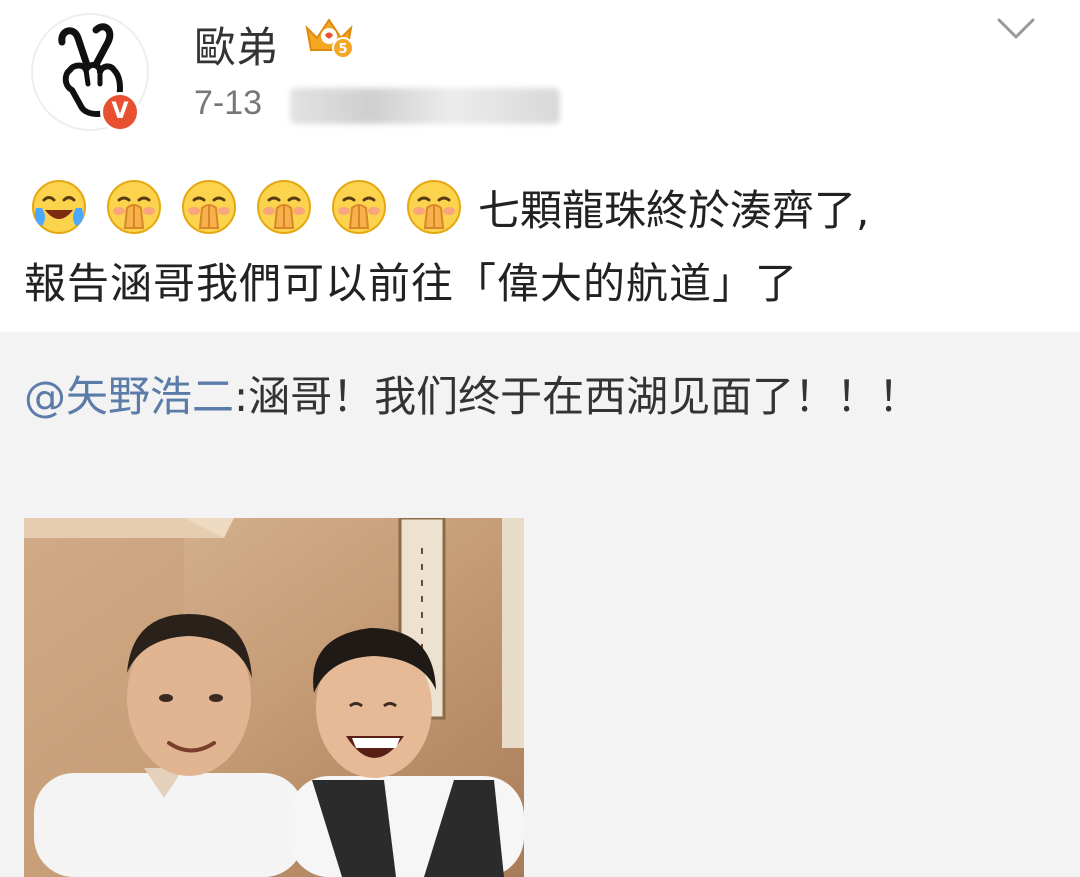 This screenshot has height=877, width=1080. I want to click on vip-crown-icon: 5, so click(329, 38).